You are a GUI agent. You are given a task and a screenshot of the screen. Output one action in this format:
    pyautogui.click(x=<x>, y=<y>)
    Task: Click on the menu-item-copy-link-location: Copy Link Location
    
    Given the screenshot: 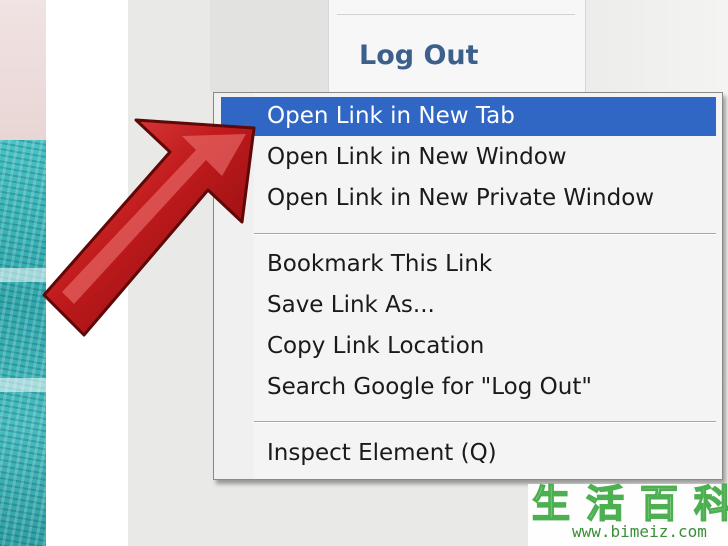 What is the action you would take?
    pyautogui.click(x=468, y=346)
    